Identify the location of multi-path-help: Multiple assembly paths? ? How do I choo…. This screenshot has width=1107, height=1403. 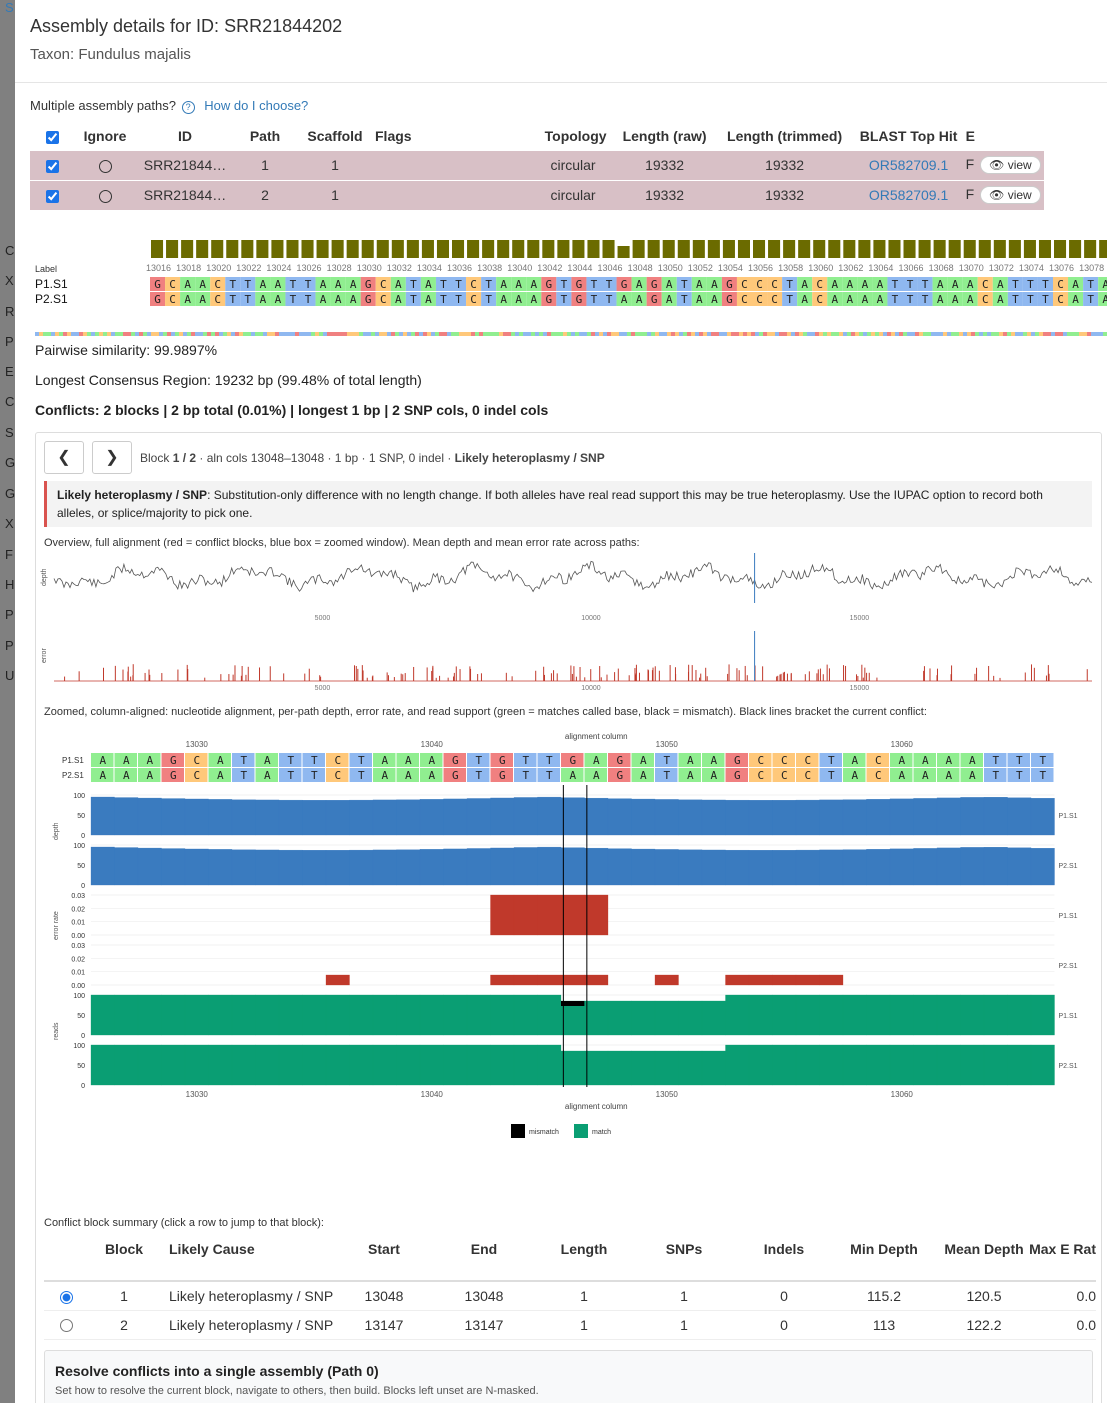
(169, 106).